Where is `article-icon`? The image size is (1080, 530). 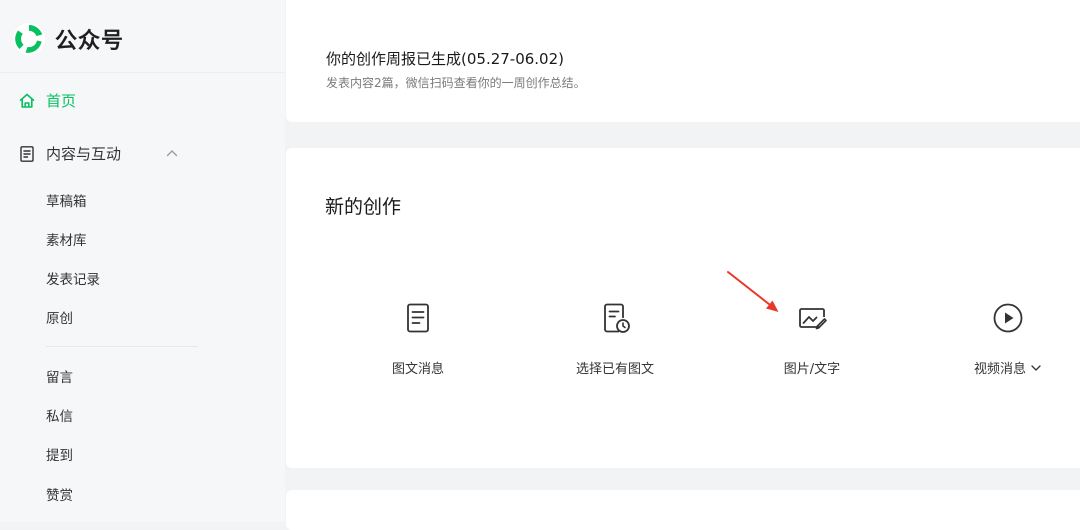 article-icon is located at coordinates (418, 318).